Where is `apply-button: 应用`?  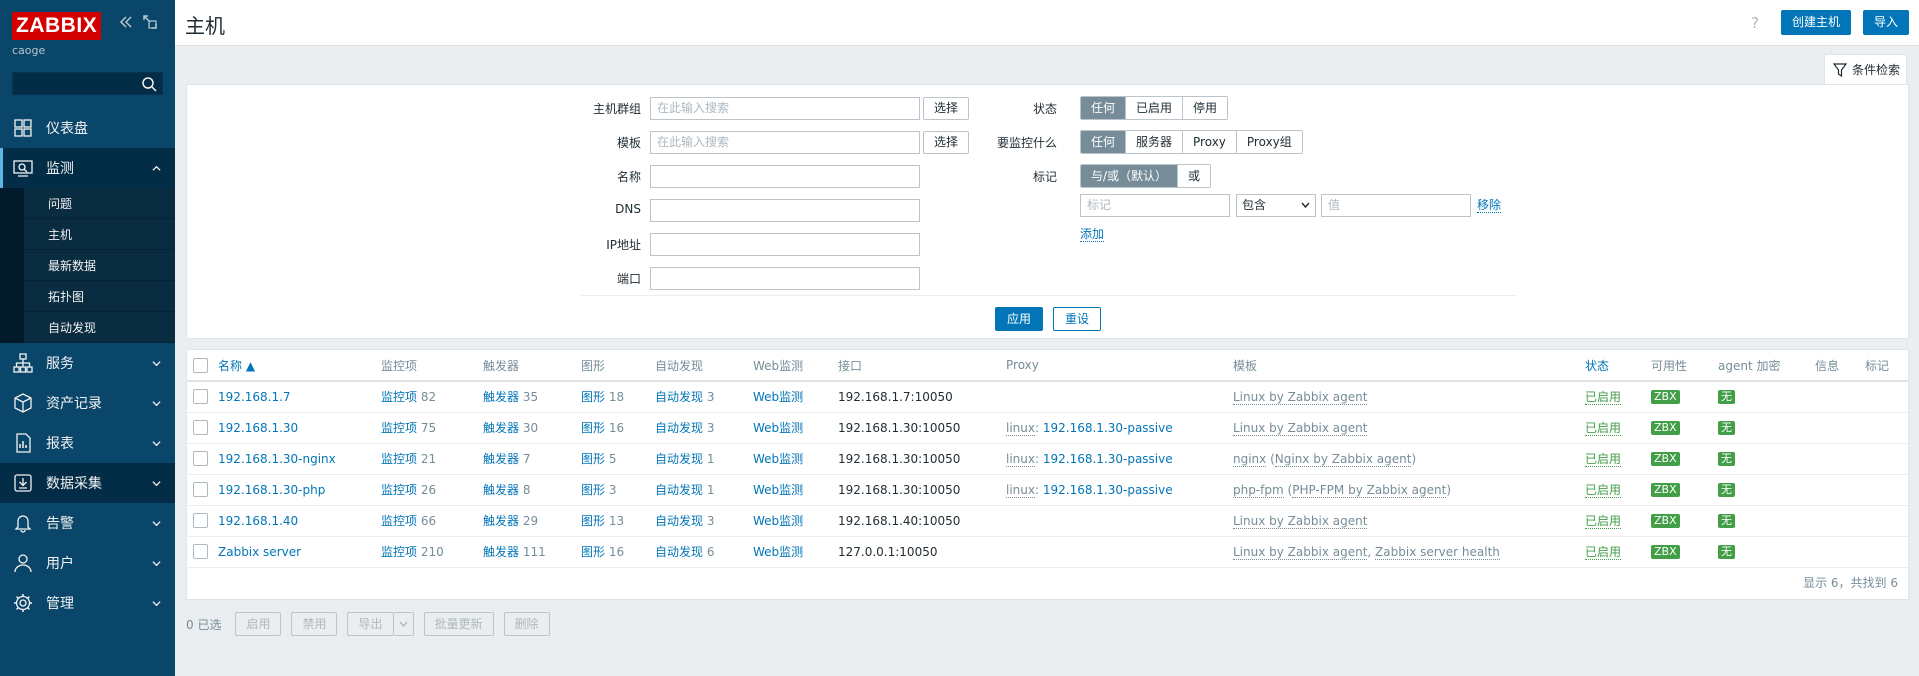 apply-button: 应用 is located at coordinates (1019, 319).